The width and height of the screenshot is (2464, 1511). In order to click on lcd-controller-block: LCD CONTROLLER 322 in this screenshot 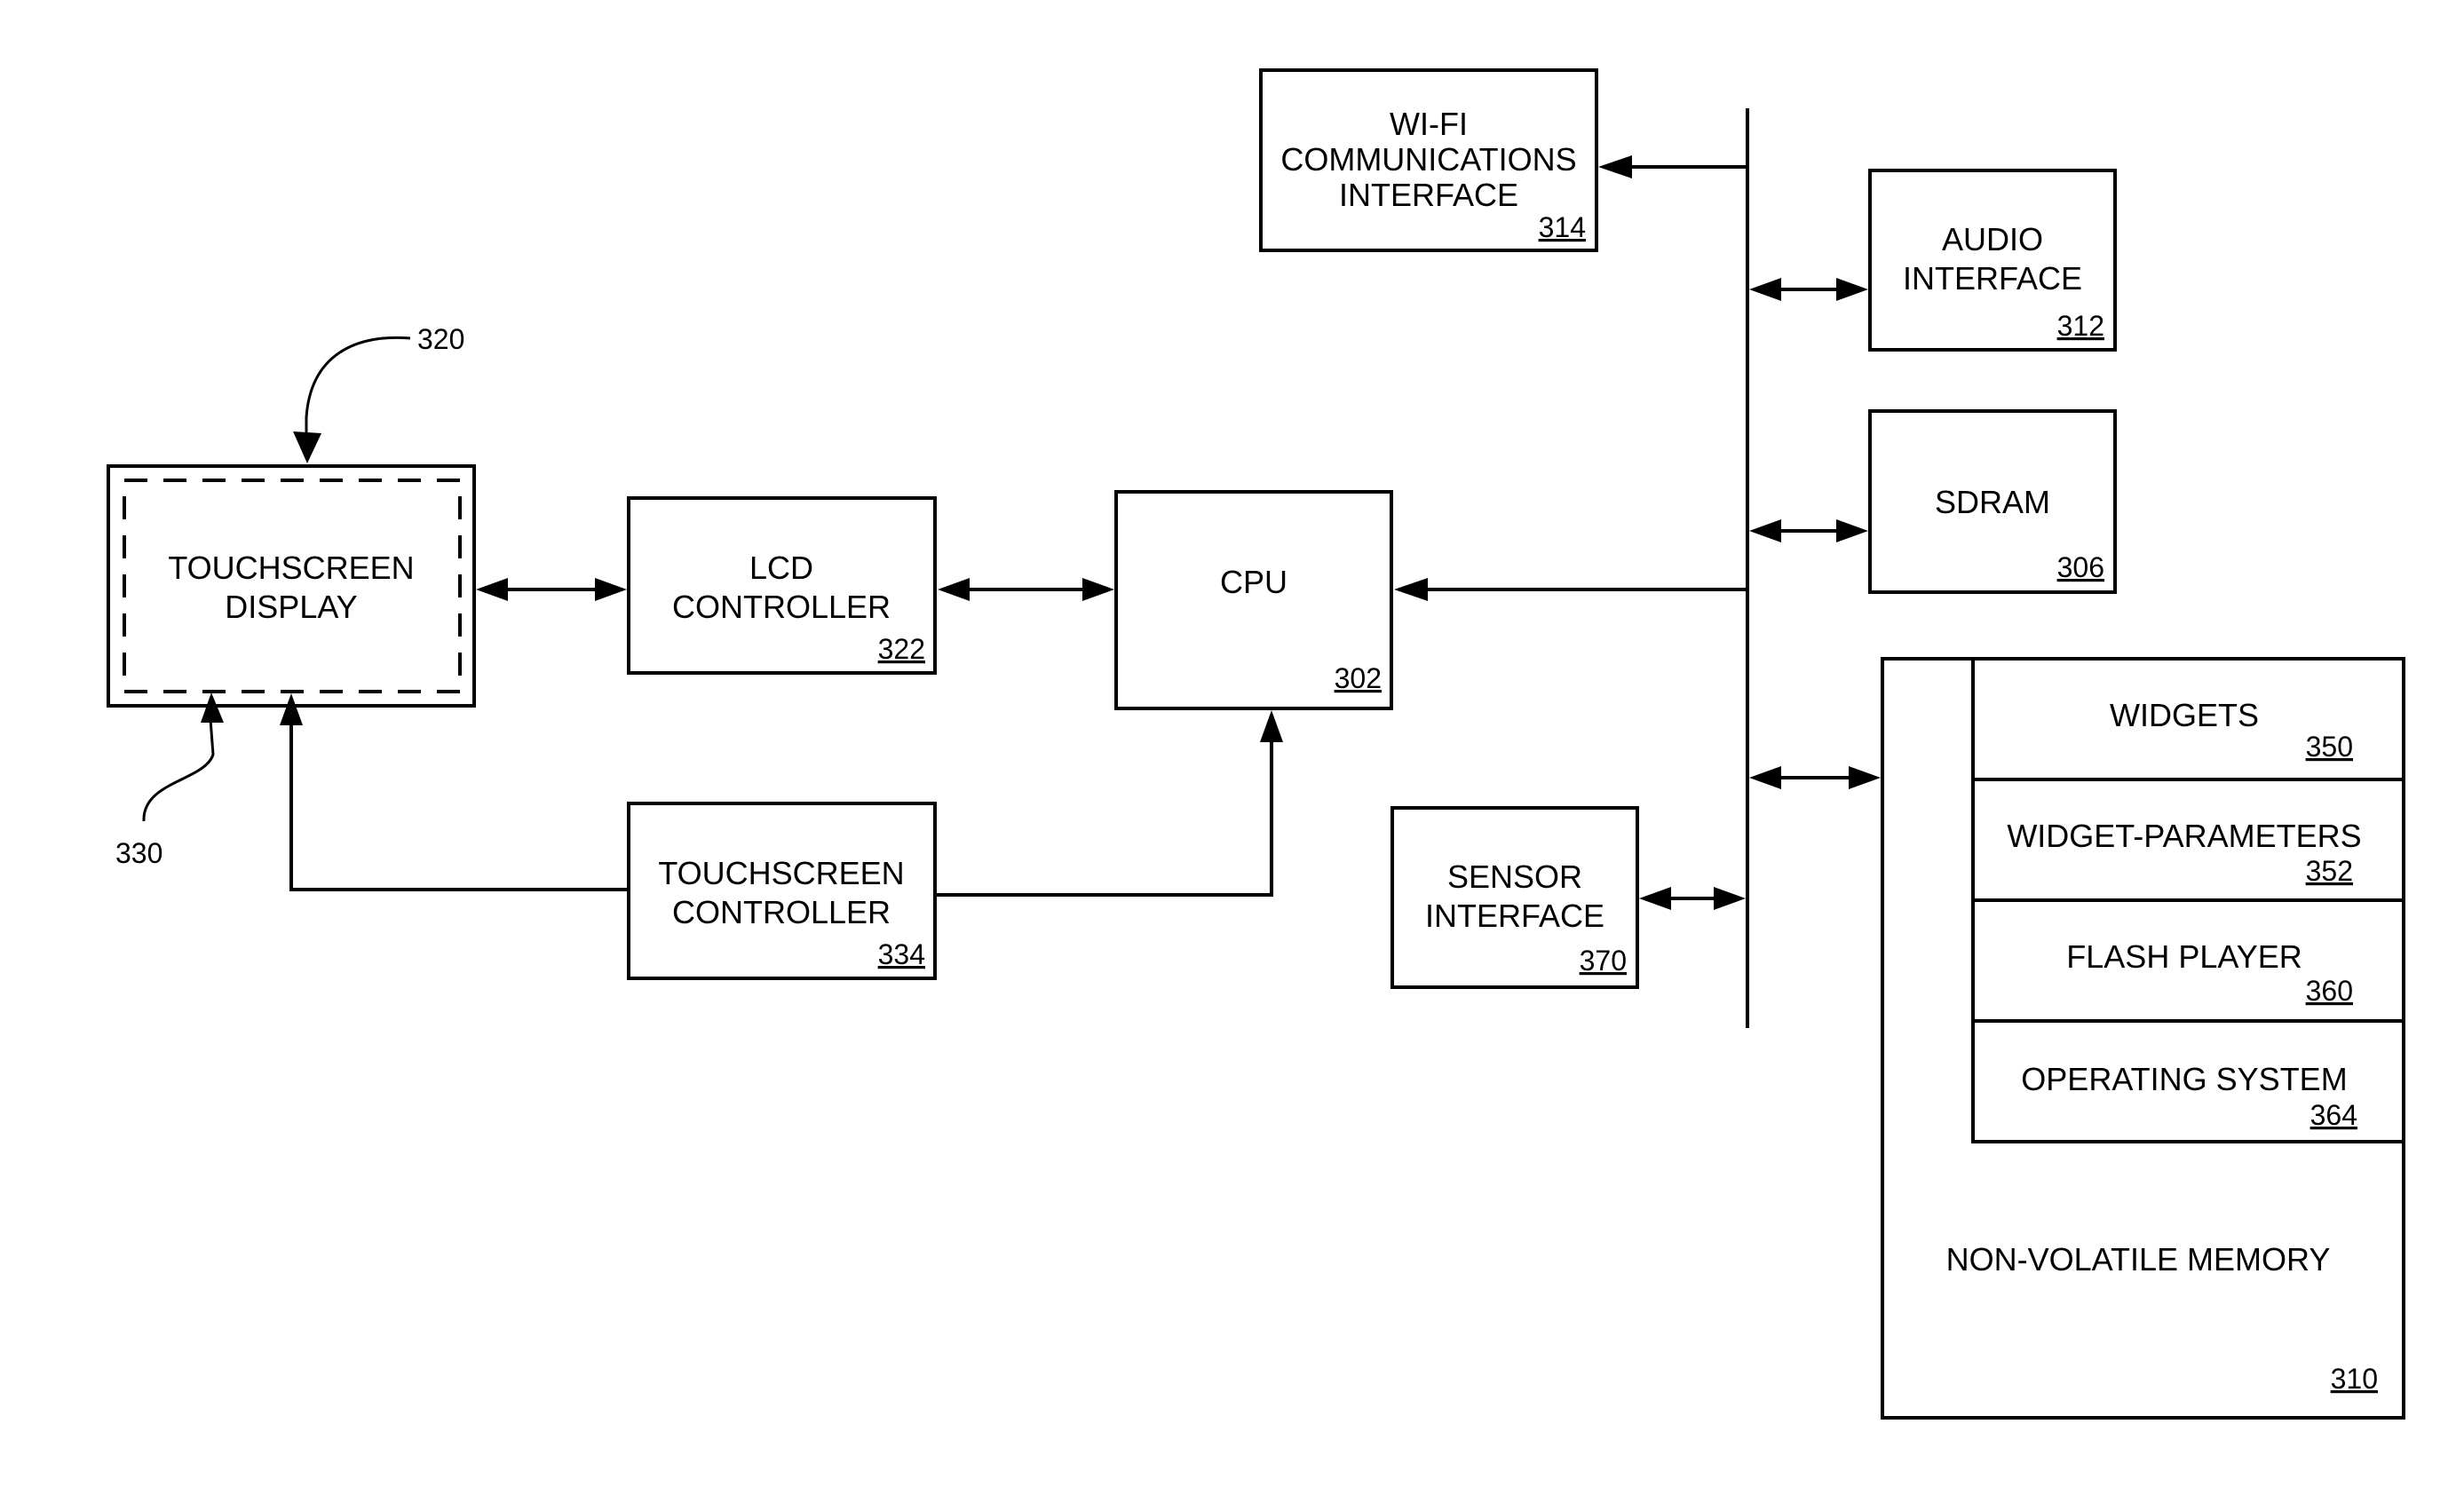, I will do `click(782, 585)`.